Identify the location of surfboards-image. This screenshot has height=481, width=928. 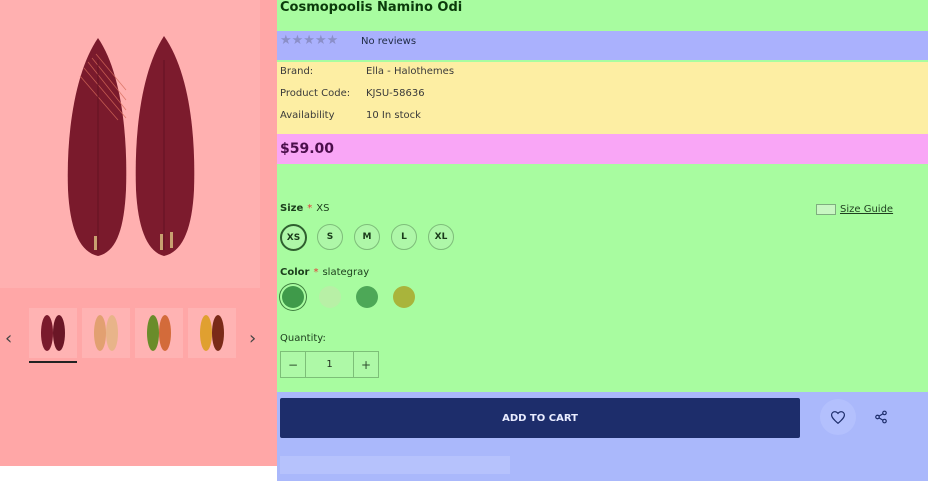
(131, 146).